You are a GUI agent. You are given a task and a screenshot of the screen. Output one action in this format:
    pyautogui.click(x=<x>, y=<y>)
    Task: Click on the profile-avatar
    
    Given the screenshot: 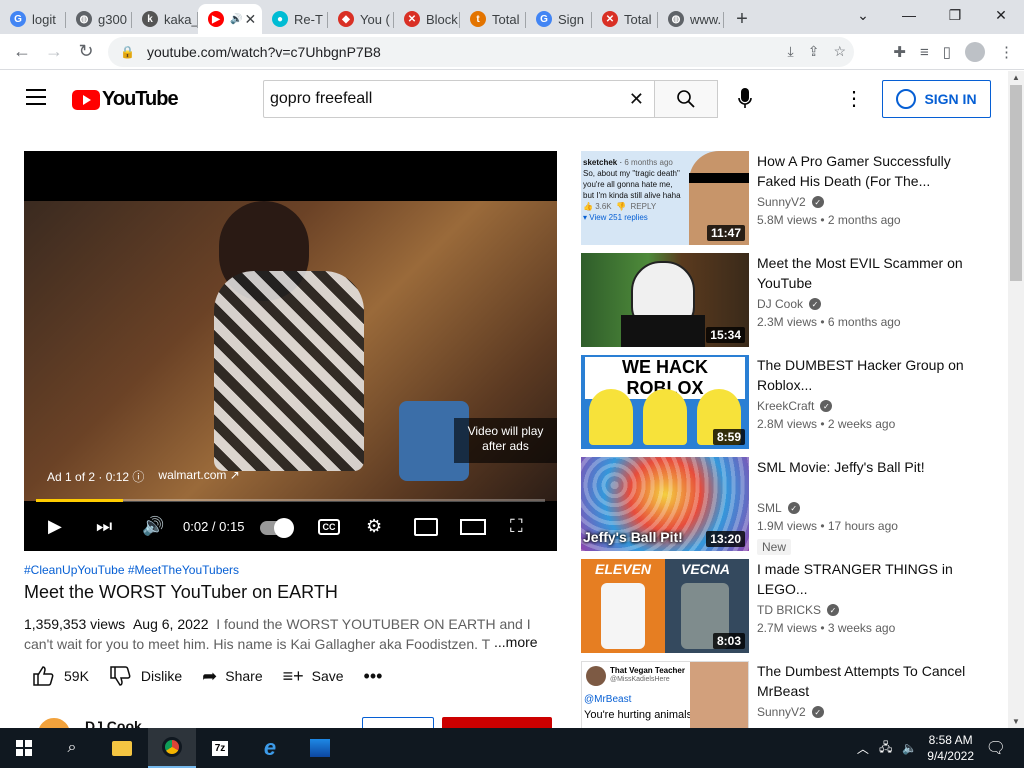 What is the action you would take?
    pyautogui.click(x=975, y=52)
    